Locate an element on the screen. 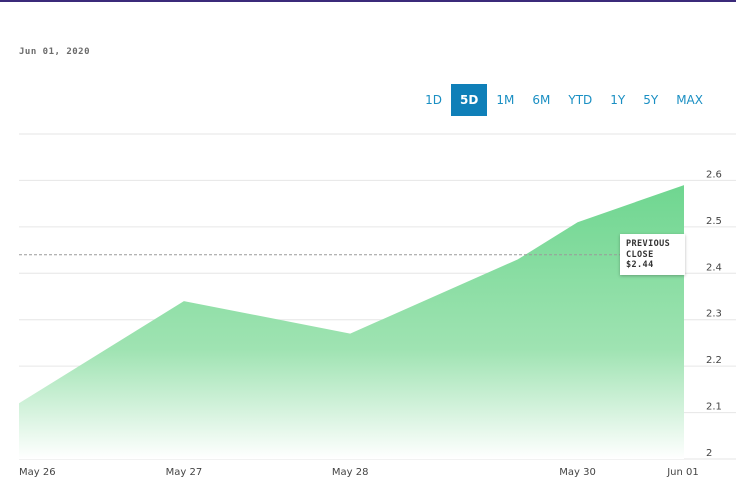  previous-close-tooltip: PREVIOUS CLOSE $2.44 is located at coordinates (652, 254).